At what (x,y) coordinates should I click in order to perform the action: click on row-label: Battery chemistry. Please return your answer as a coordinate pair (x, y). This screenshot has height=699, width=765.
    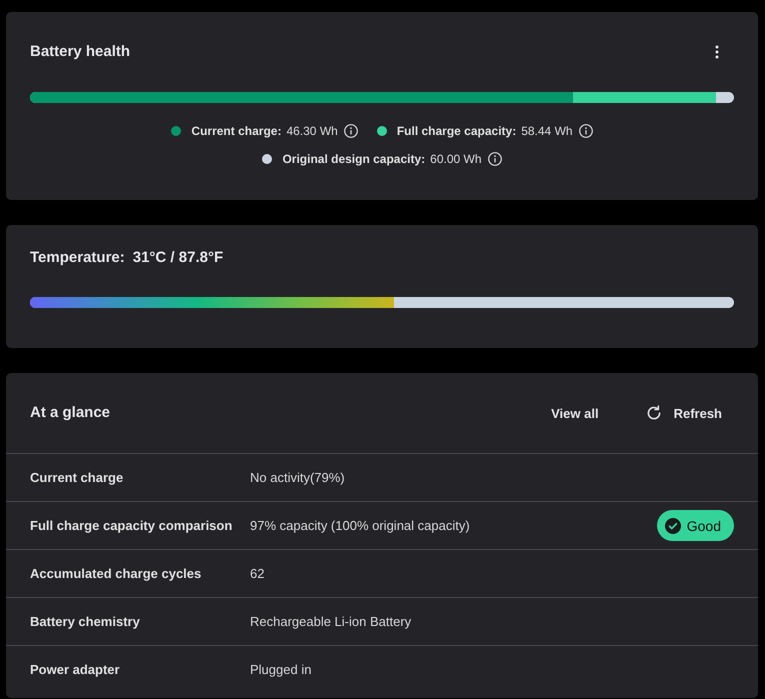
    Looking at the image, I should click on (85, 621).